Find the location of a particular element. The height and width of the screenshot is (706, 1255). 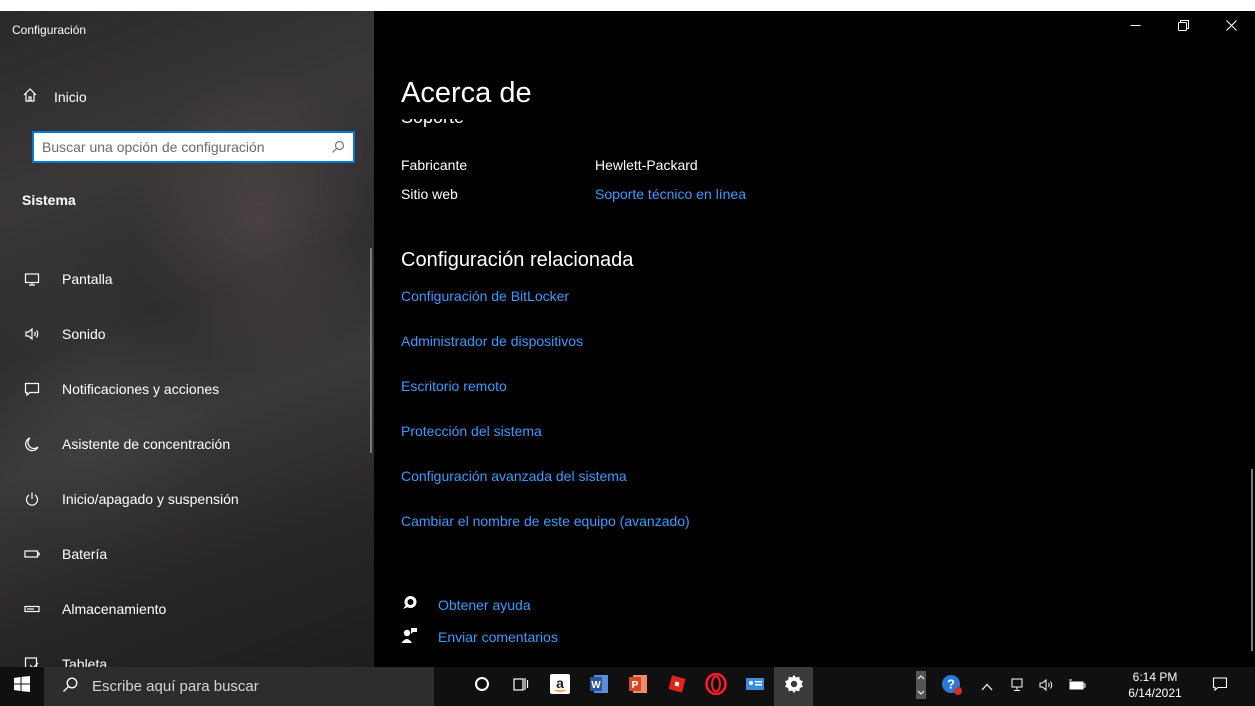

sidebar-item-label: Notificaciones y acciones is located at coordinates (141, 388).